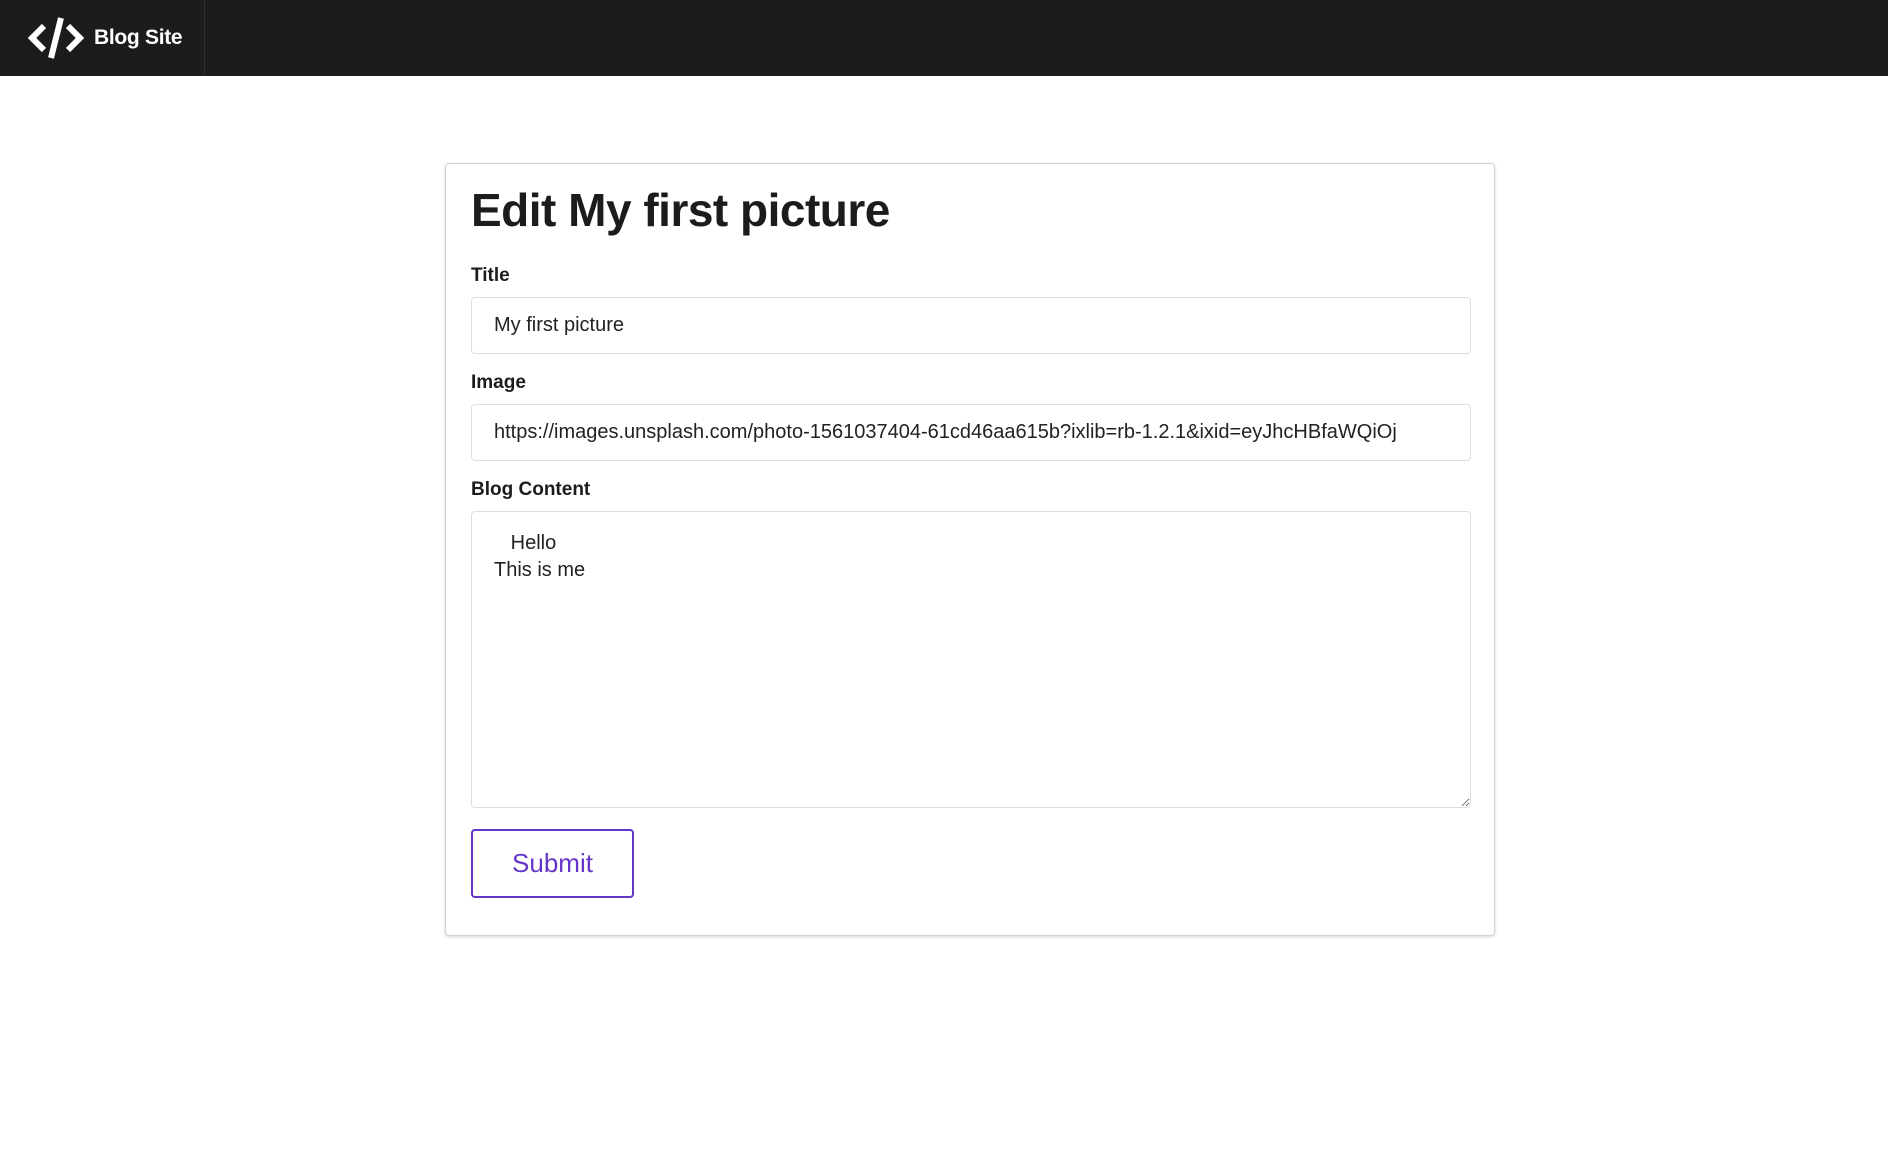  I want to click on blog-content-textarea: Hello This is me, so click(971, 659).